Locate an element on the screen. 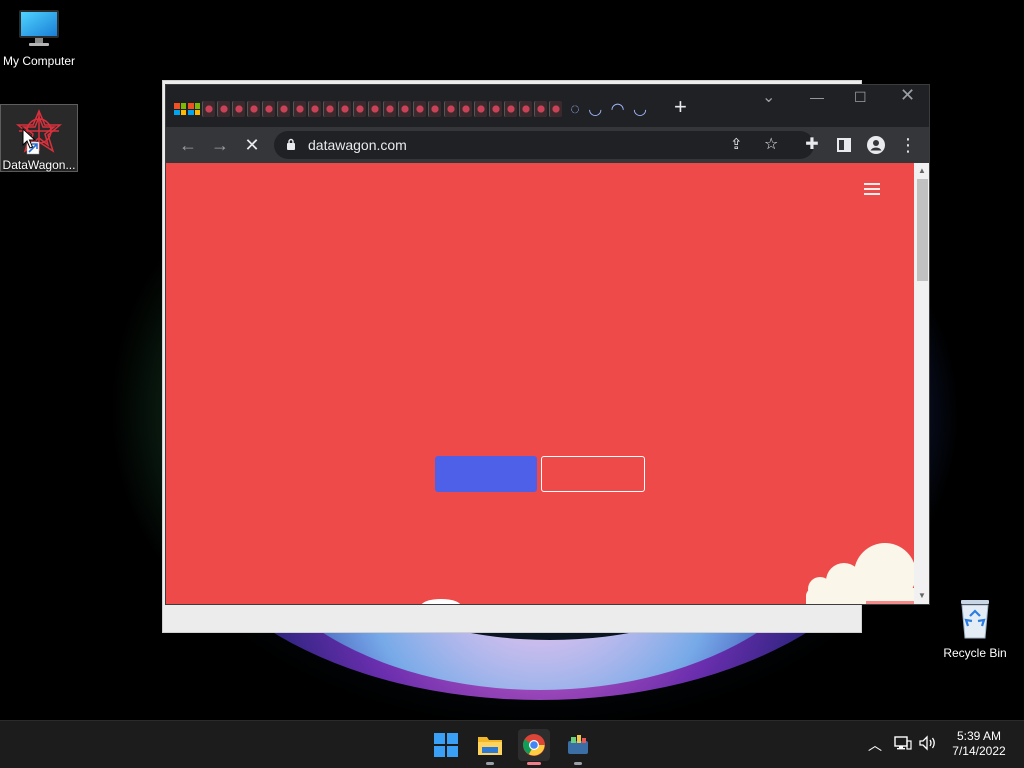 The image size is (1024, 768). browser-toolbar: ← → ✕ datawagon.com ⇪ ☆ ✚ ⋮ is located at coordinates (547, 145).